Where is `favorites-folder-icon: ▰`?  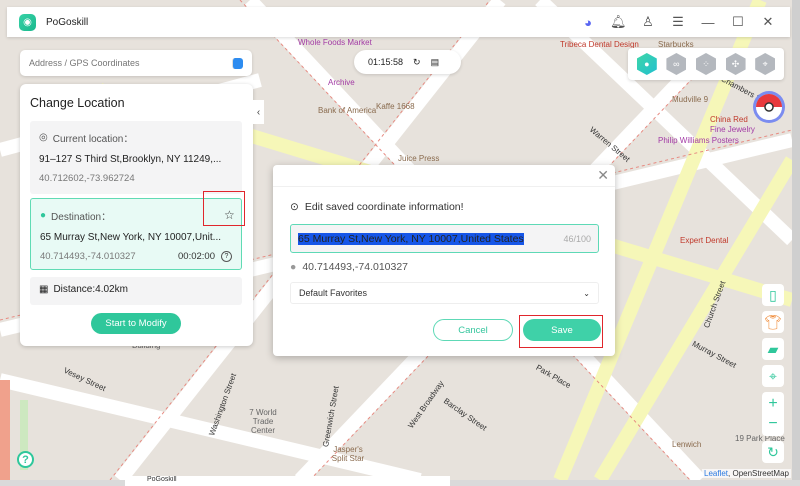
favorites-folder-icon: ▰ is located at coordinates (773, 349).